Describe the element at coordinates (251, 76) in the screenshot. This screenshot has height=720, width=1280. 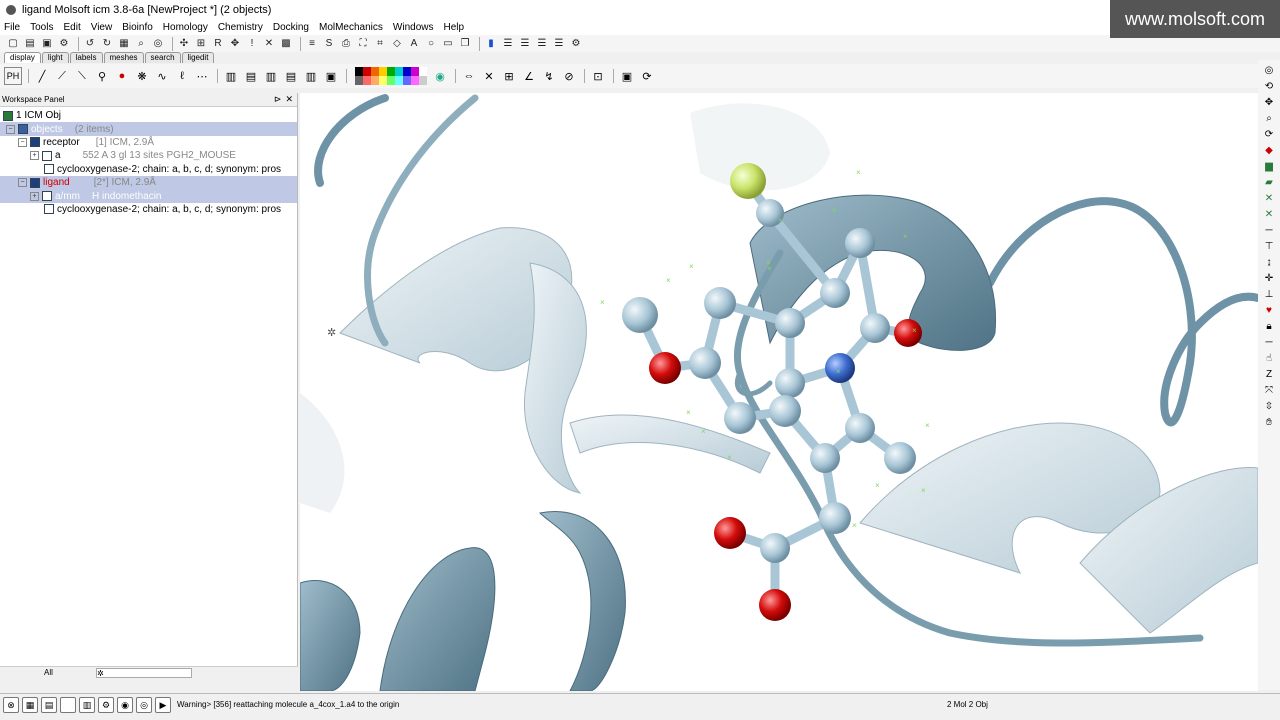
I see `atom-label-icon: ▤` at that location.